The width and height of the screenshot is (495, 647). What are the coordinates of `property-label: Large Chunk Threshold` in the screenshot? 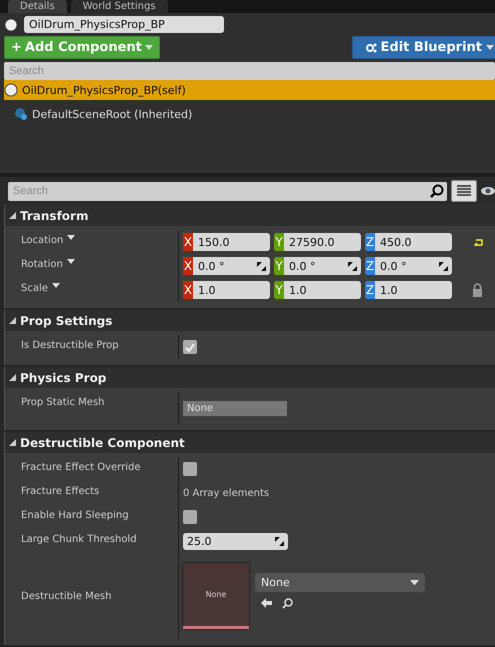 It's located at (79, 539).